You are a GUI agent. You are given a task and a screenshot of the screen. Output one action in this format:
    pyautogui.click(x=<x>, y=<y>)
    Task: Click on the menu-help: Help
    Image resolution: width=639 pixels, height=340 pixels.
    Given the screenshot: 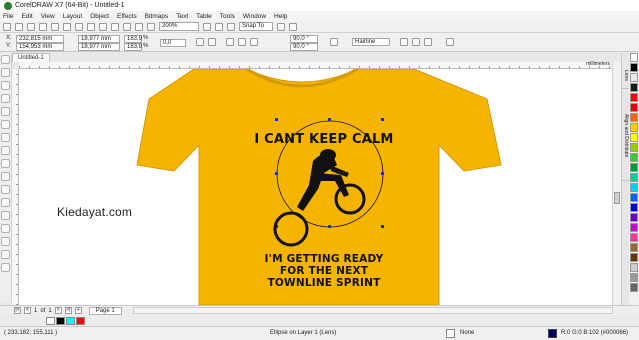 What is the action you would take?
    pyautogui.click(x=280, y=16)
    